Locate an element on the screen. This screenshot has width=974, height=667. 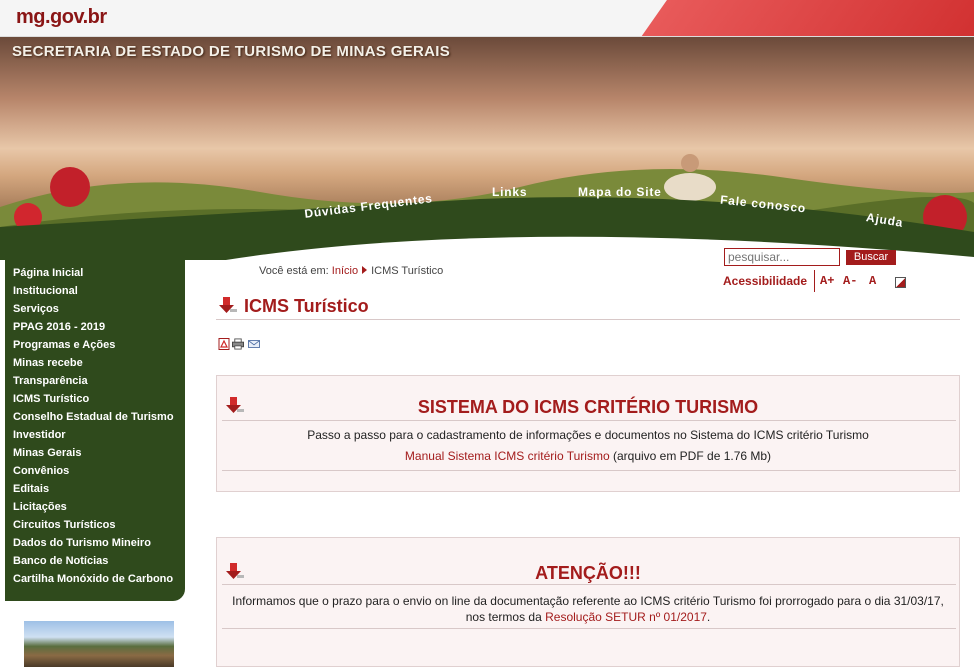
sidebar-link-investidor: Investidor is located at coordinates (39, 435).